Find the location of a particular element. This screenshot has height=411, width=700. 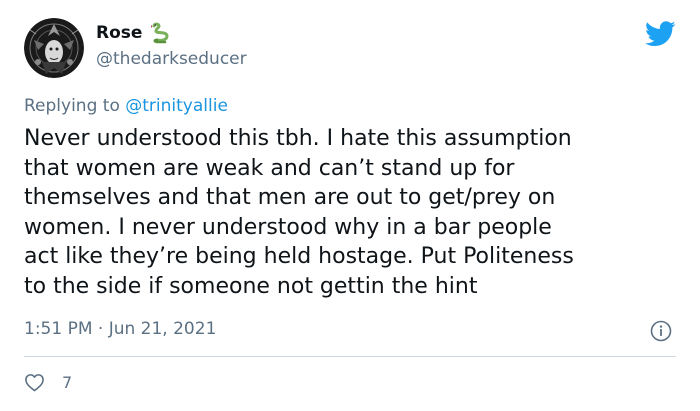

user-handle: @thedarkseducer is located at coordinates (171, 59).